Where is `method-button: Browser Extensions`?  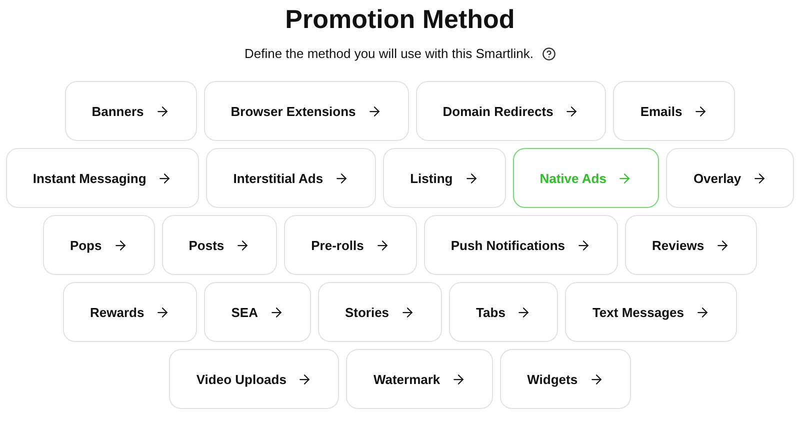
method-button: Browser Extensions is located at coordinates (306, 111).